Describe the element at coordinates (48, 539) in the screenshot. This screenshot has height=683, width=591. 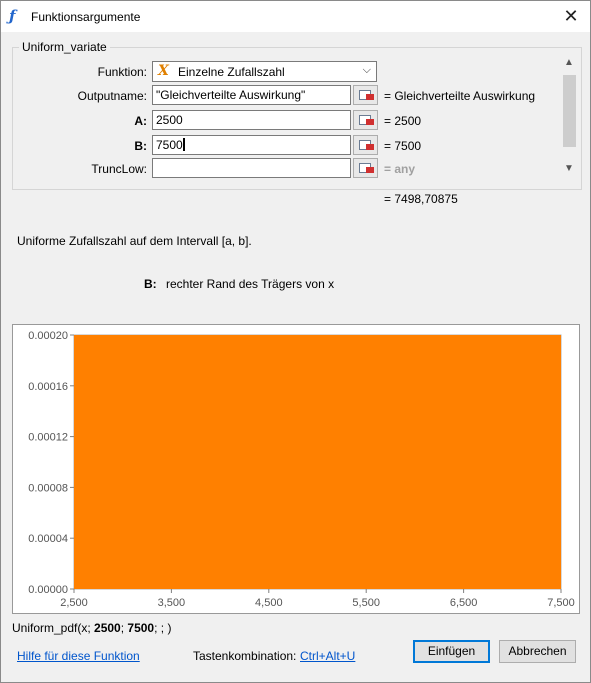
I see `y-tick-label: 0.00004` at that location.